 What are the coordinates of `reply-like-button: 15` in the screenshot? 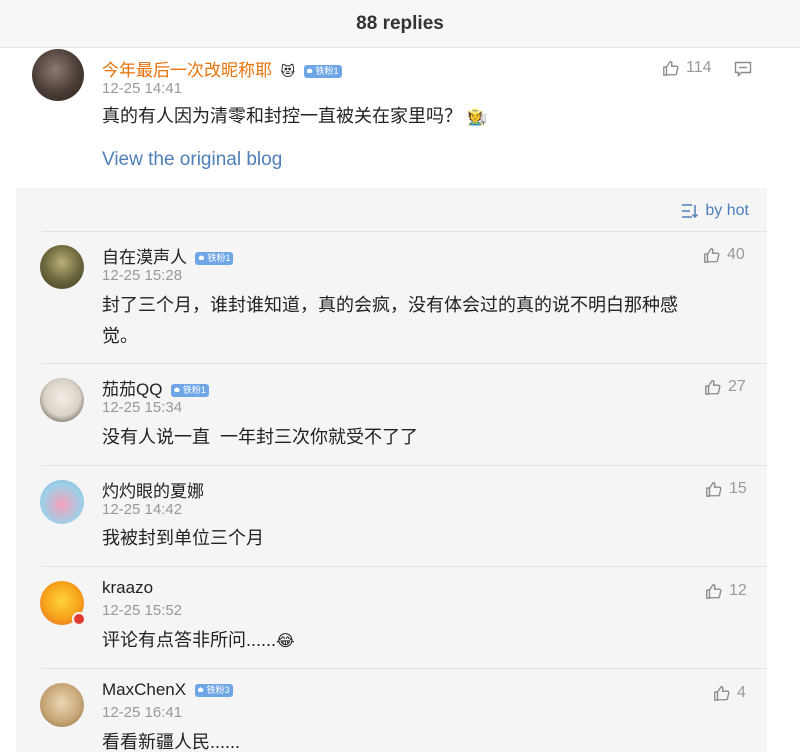 It's located at (726, 489).